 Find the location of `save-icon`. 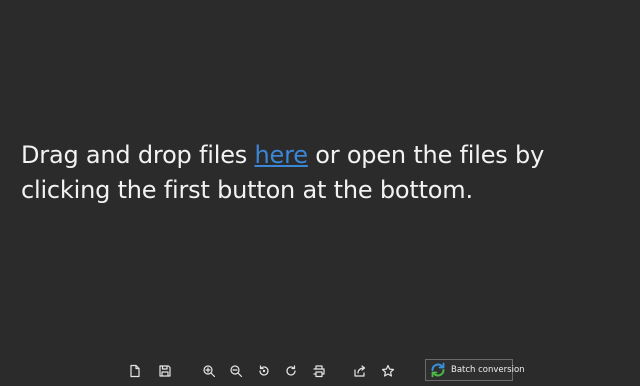

save-icon is located at coordinates (165, 371).